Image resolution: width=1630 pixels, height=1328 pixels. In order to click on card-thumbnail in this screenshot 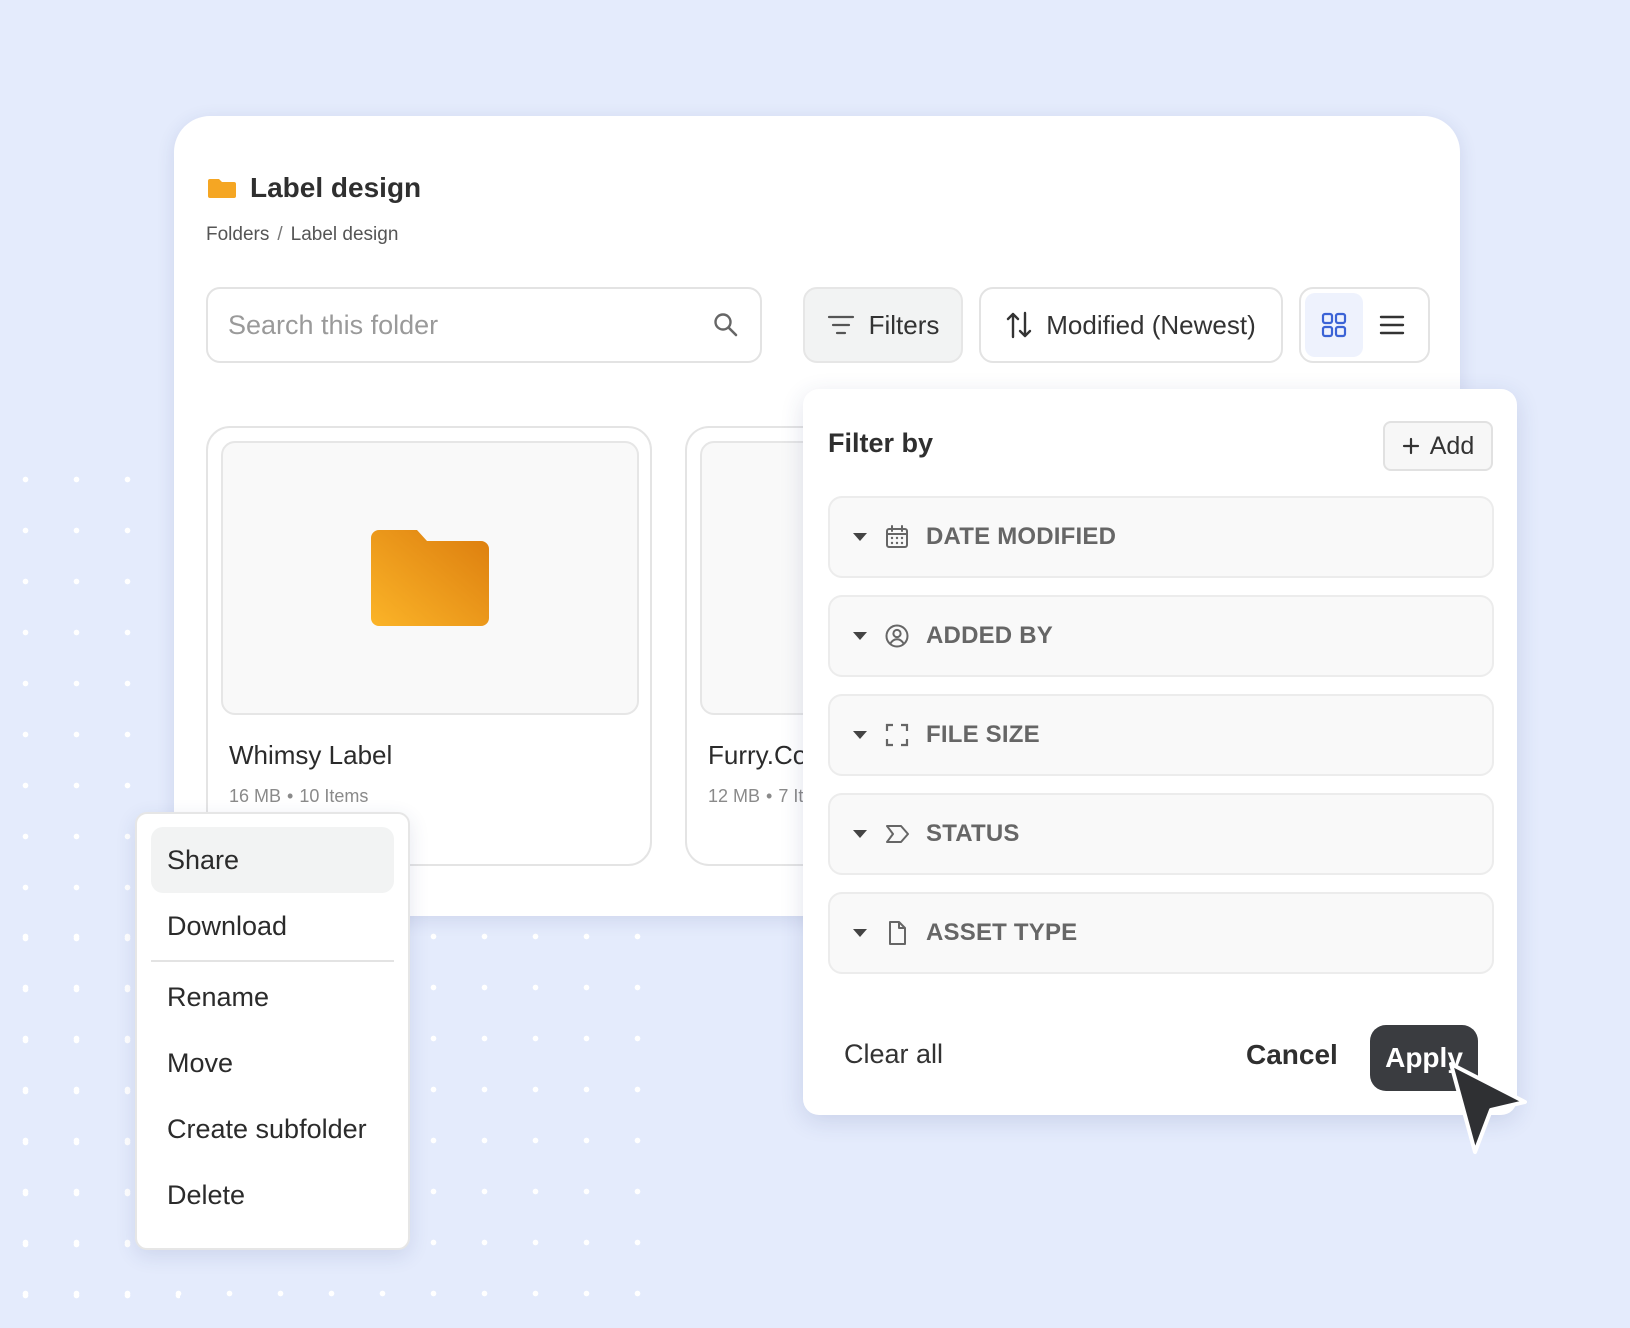, I will do `click(430, 578)`.